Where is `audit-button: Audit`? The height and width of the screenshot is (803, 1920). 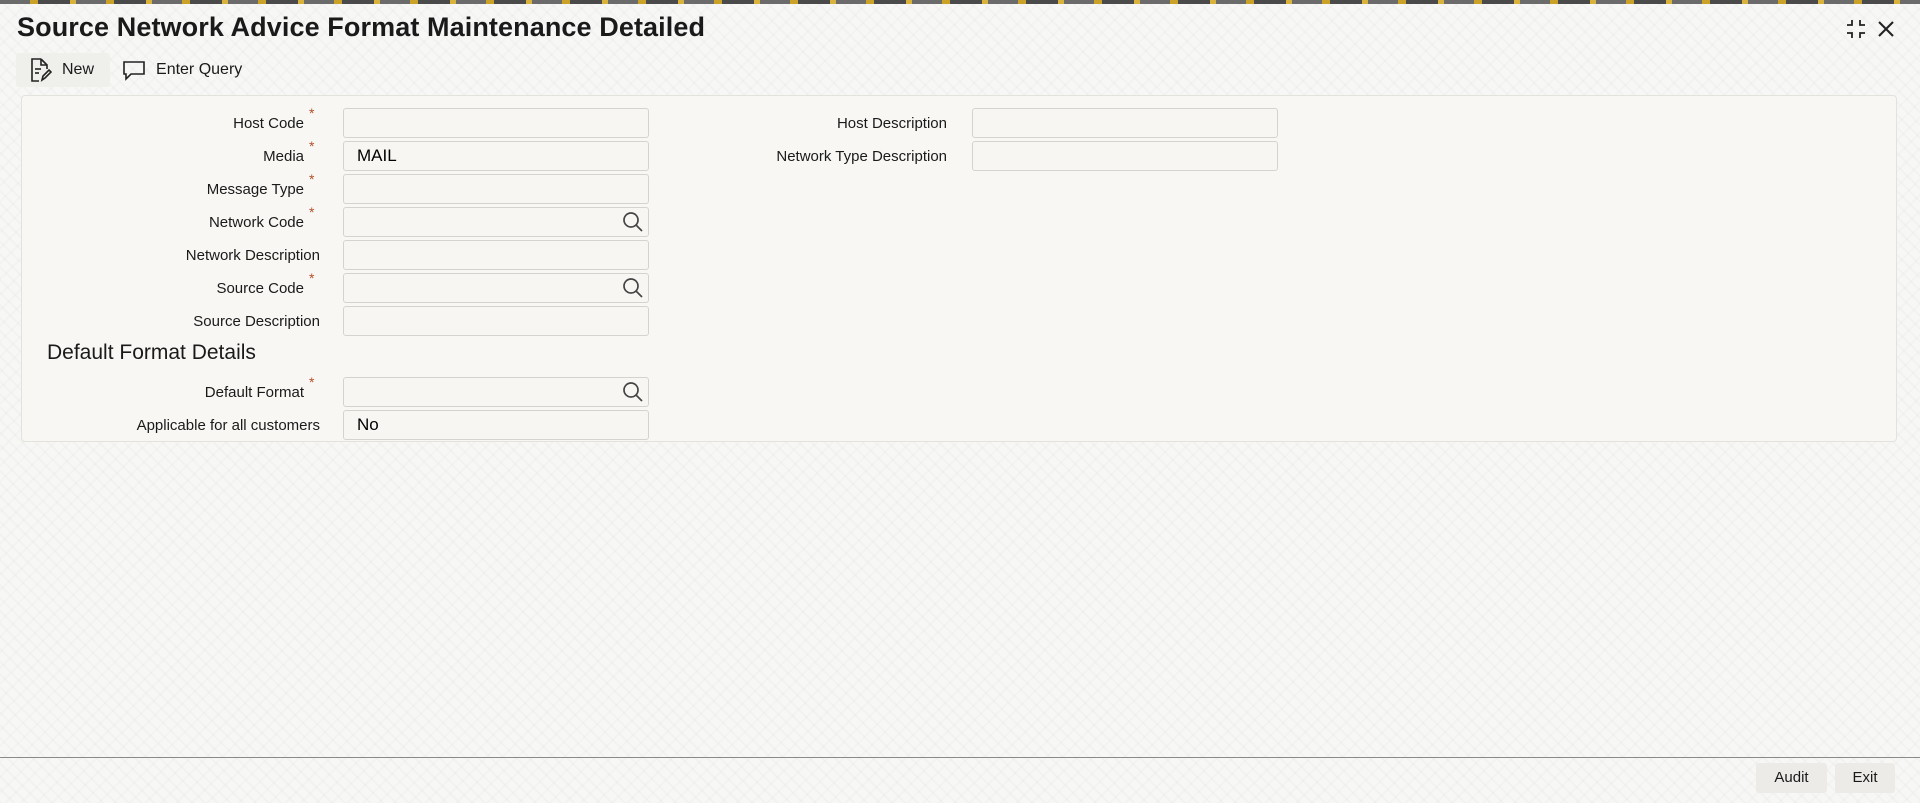
audit-button: Audit is located at coordinates (1791, 778).